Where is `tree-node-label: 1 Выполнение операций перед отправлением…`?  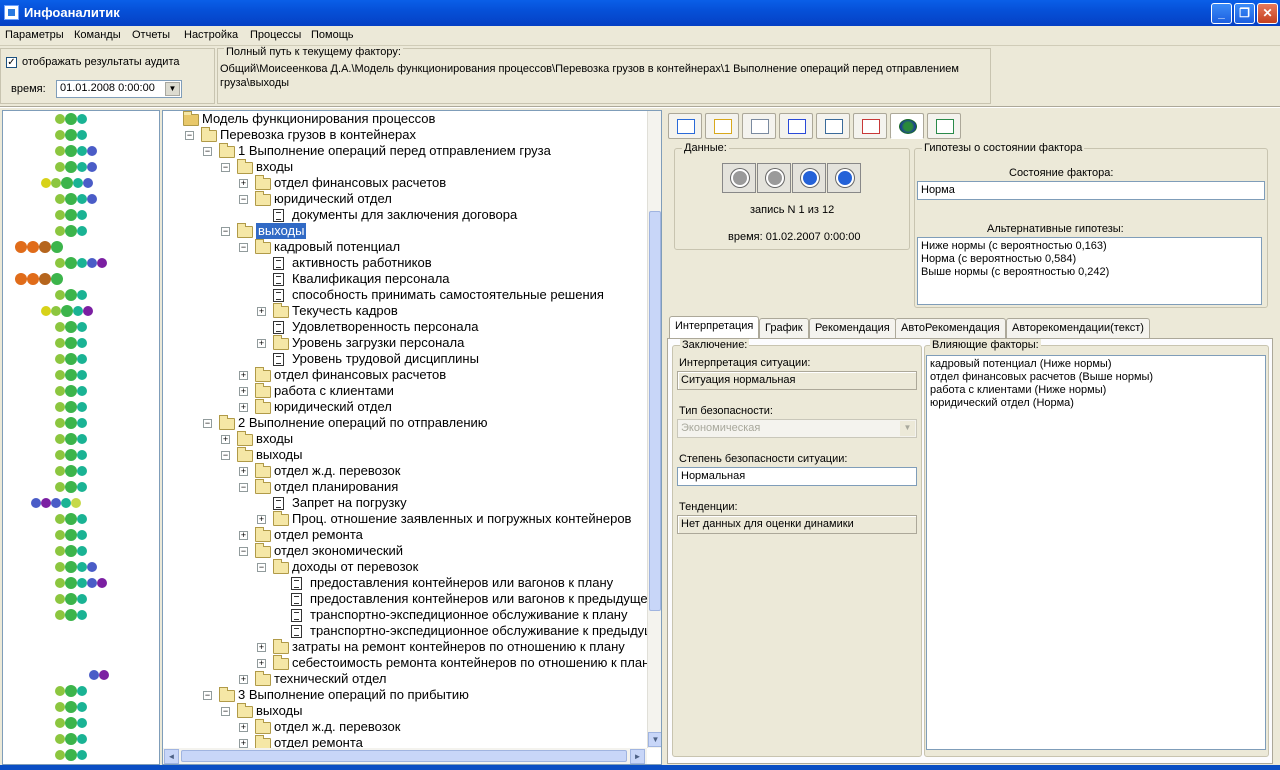 tree-node-label: 1 Выполнение операций перед отправлением… is located at coordinates (394, 151).